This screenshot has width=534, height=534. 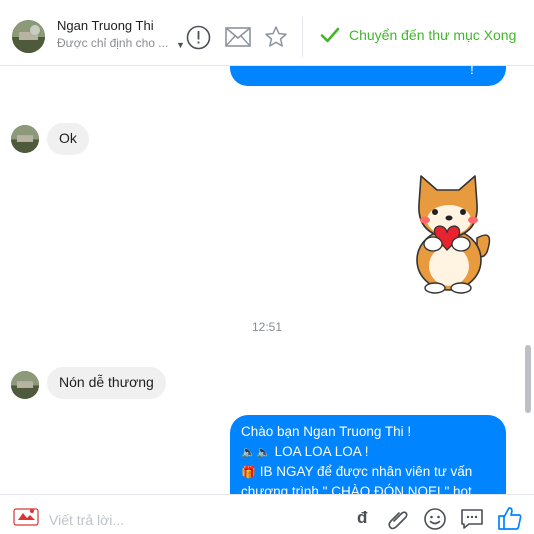 I want to click on message-line: 🔈🔈 LOA LOA LOA !, so click(x=368, y=452).